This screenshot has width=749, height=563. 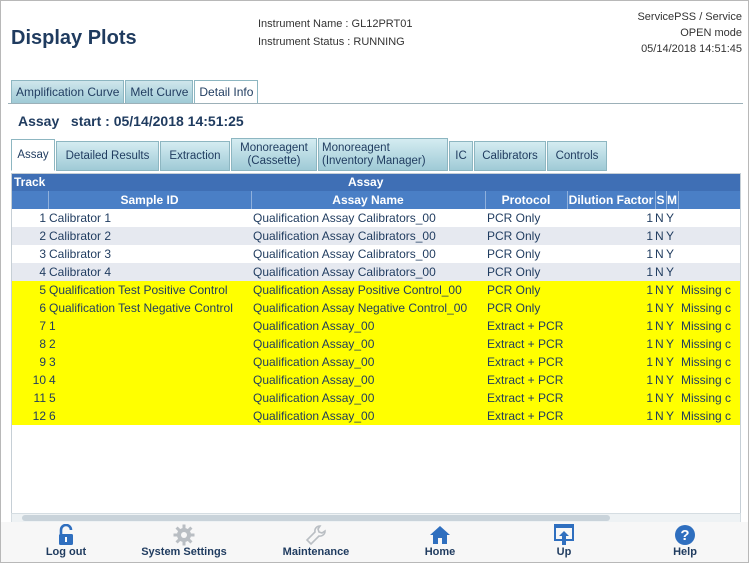 What do you see at coordinates (440, 552) in the screenshot?
I see `home-label: Home` at bounding box center [440, 552].